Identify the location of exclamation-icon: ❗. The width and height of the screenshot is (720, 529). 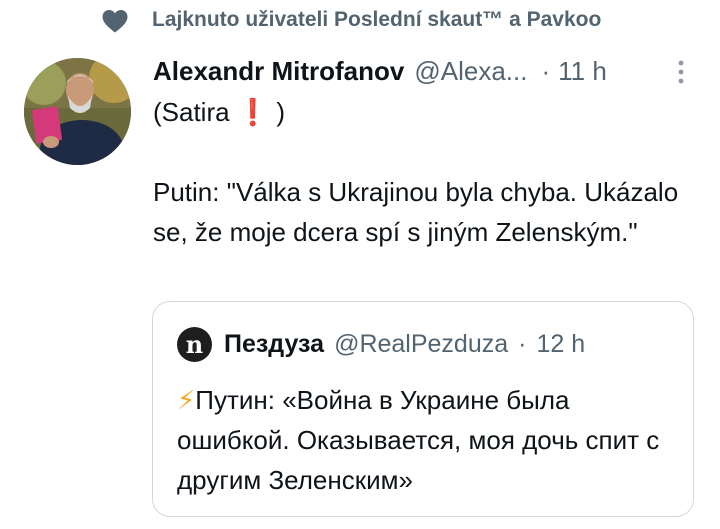
(253, 112).